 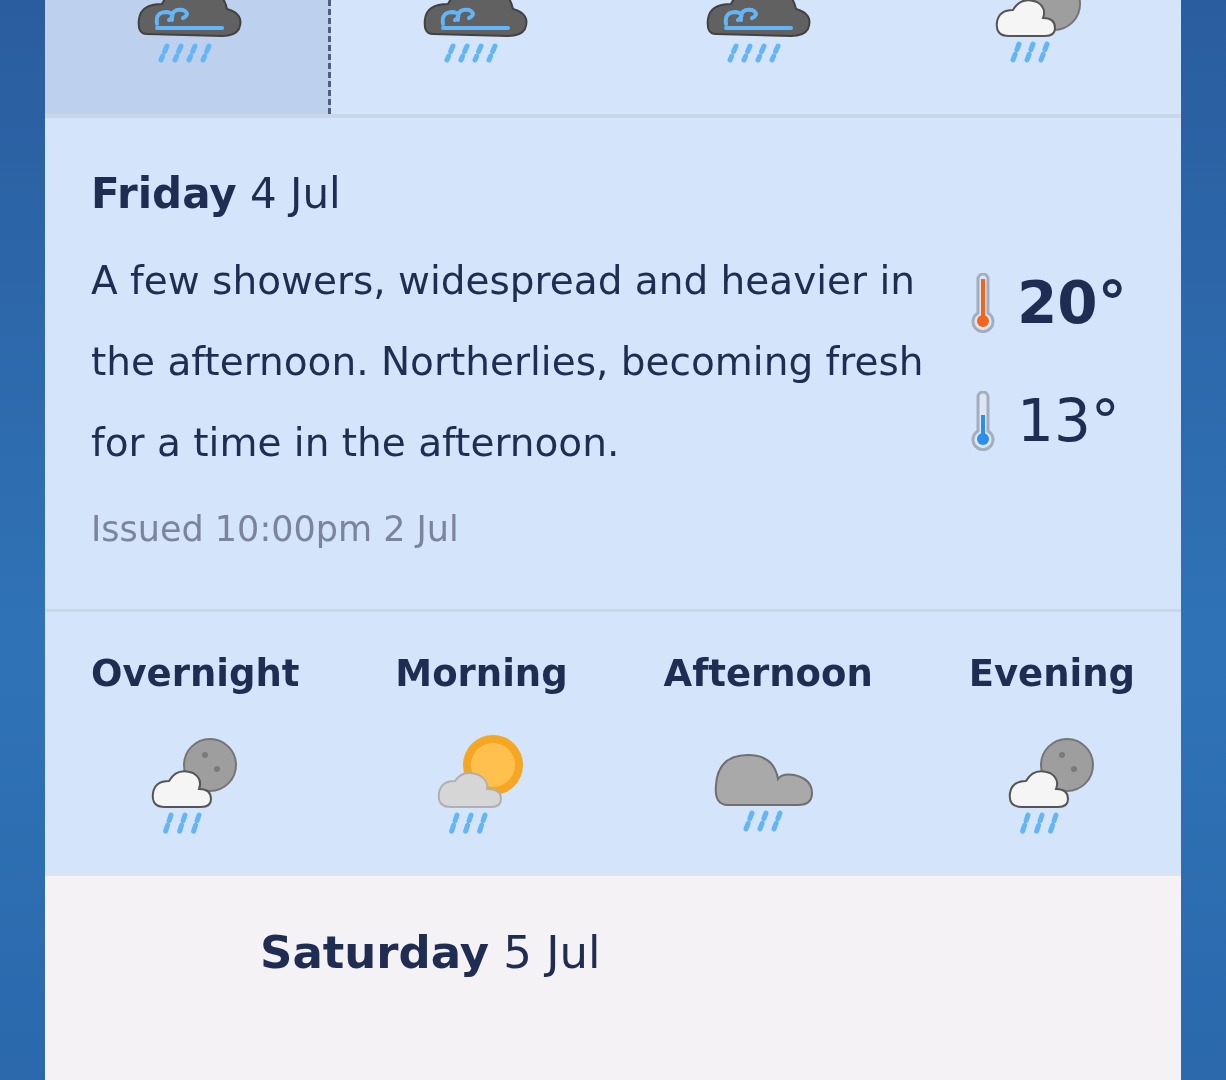 I want to click on high-thermometer-icon, so click(x=983, y=302).